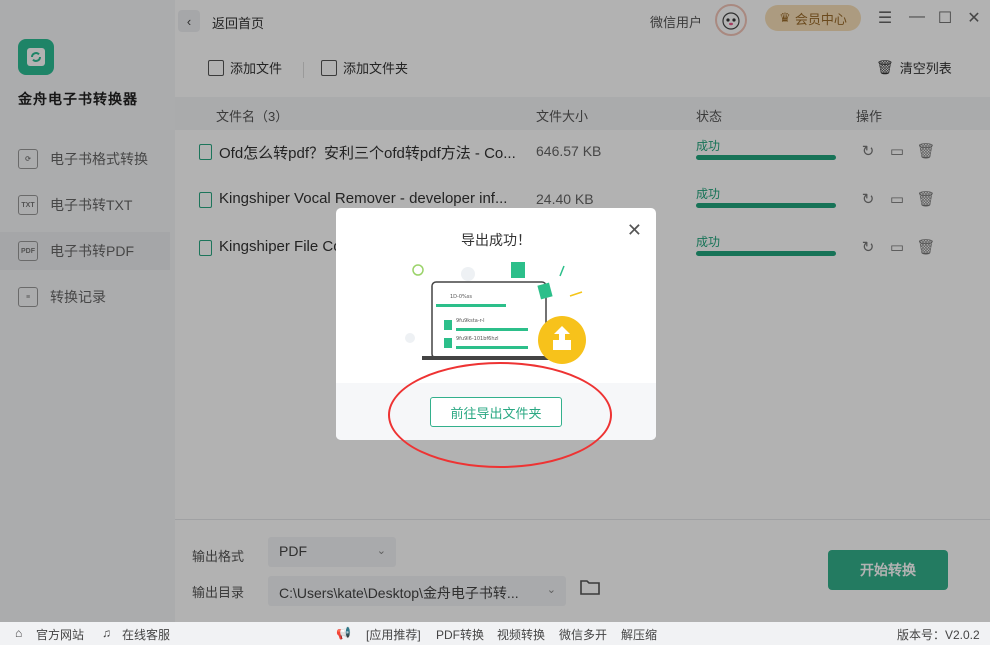  Describe the element at coordinates (60, 634) in the screenshot. I see `website-link: 官方网站` at that location.